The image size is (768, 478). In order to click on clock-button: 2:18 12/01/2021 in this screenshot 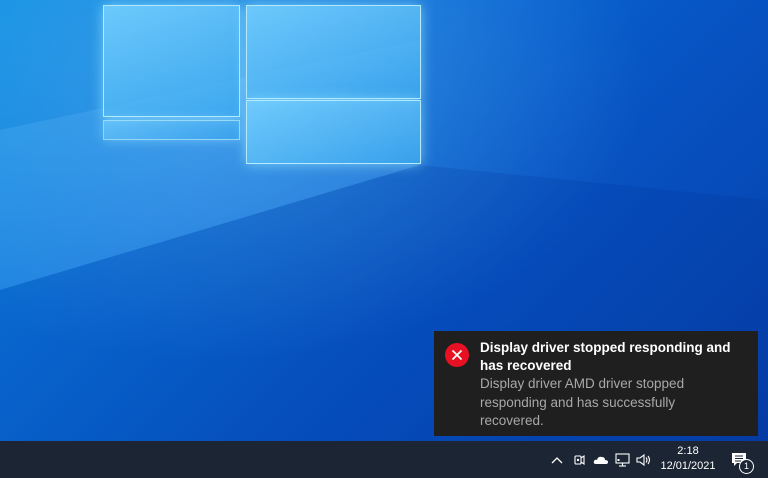, I will do `click(688, 459)`.